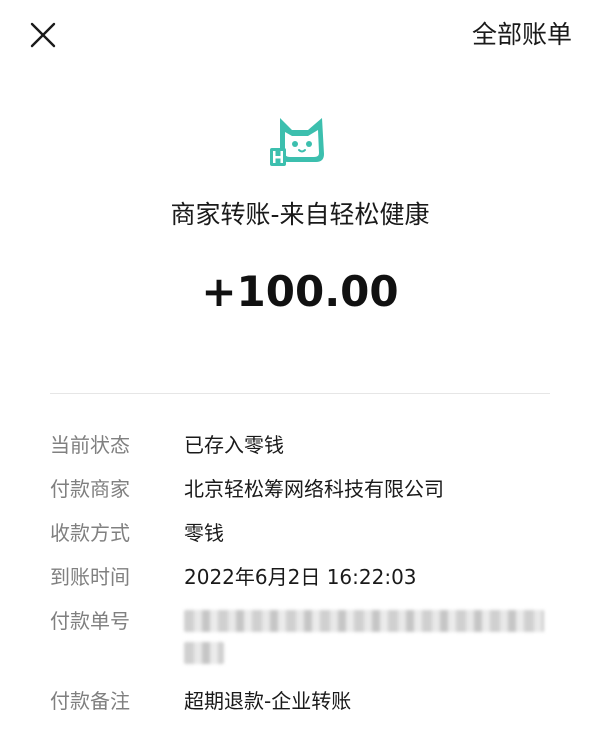 The width and height of the screenshot is (600, 733). Describe the element at coordinates (314, 489) in the screenshot. I see `payer-value: 北京轻松筹网络科技有限公司` at that location.